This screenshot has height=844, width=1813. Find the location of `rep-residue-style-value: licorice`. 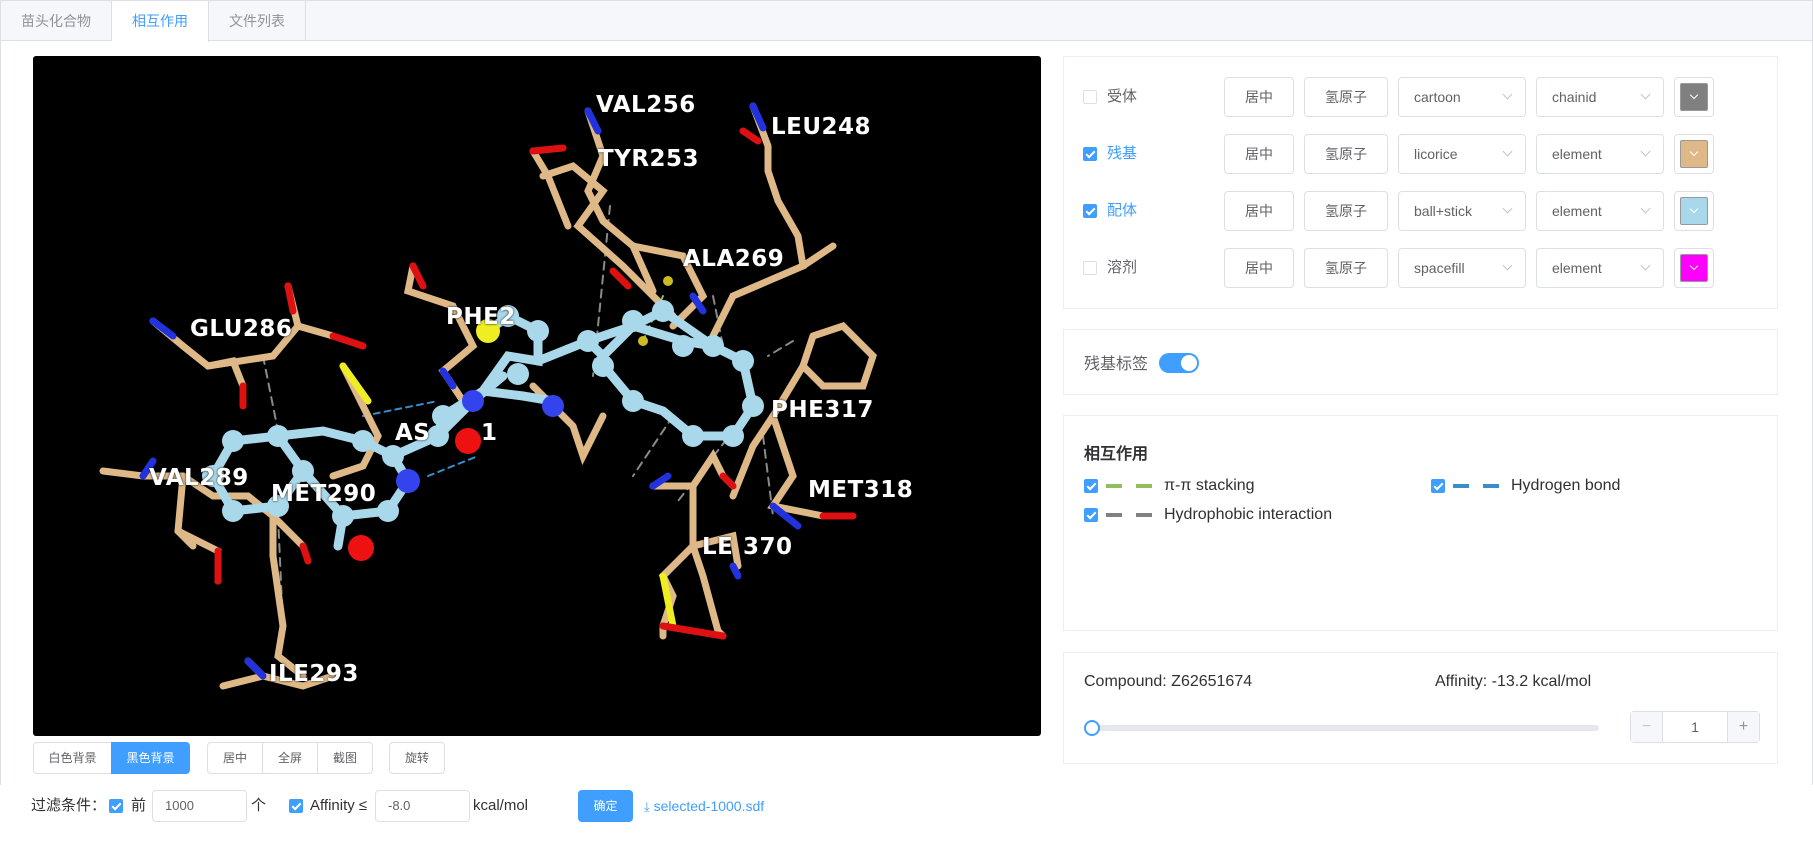

rep-residue-style-value: licorice is located at coordinates (1436, 154).